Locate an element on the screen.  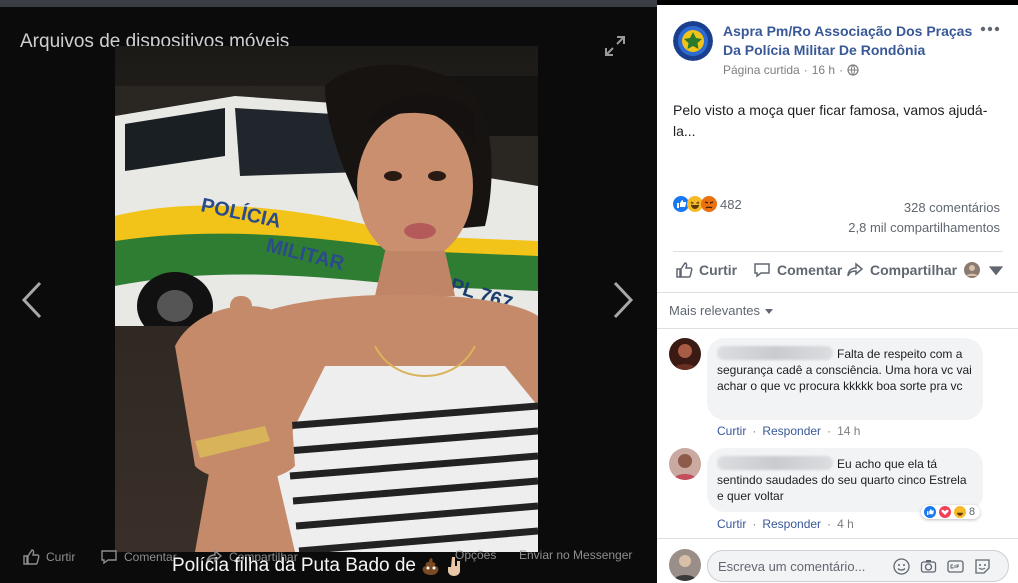
expand-icon is located at coordinates (615, 46).